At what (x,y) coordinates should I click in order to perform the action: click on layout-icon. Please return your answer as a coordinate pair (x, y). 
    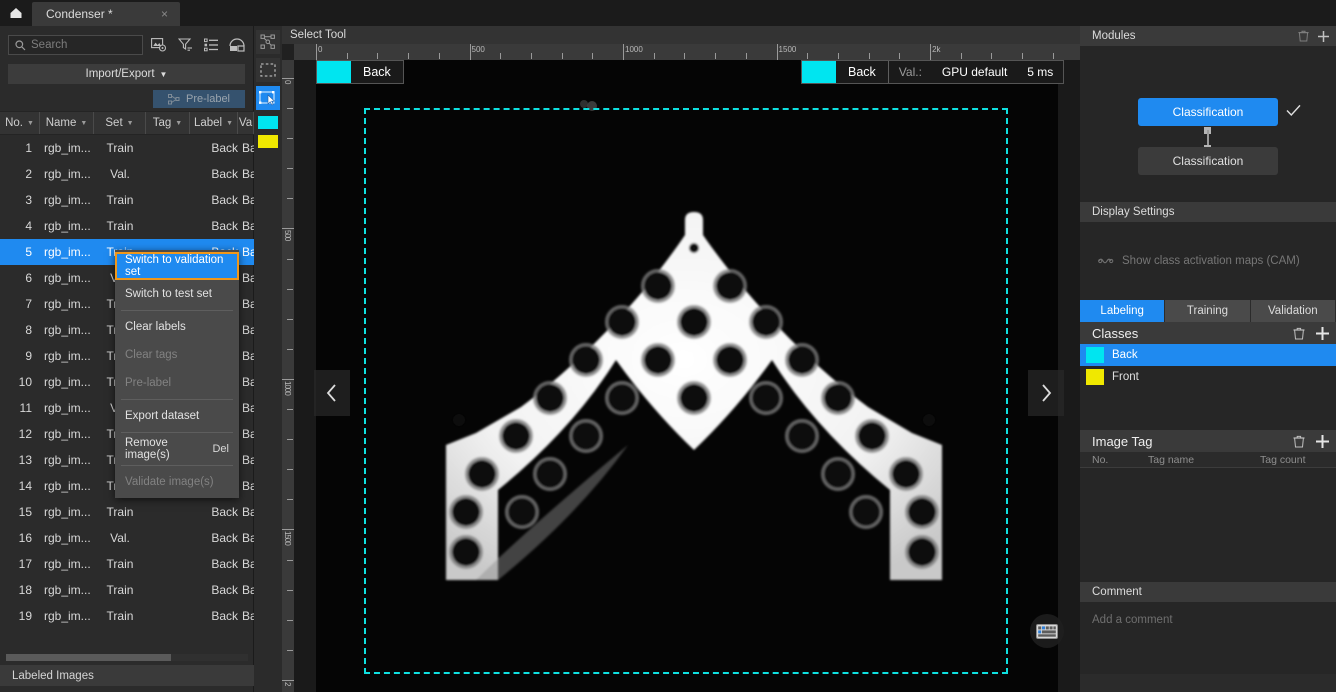
    Looking at the image, I should click on (237, 45).